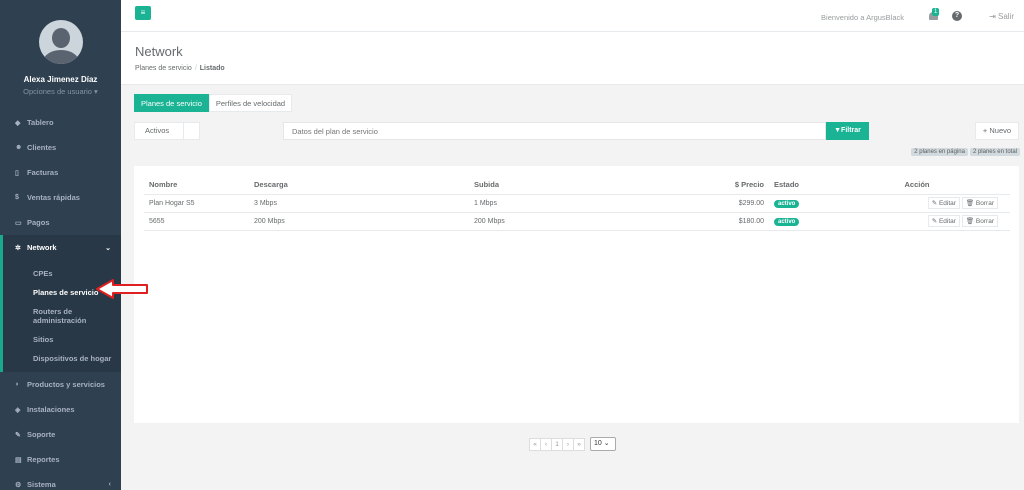 The width and height of the screenshot is (1024, 490). Describe the element at coordinates (60, 247) in the screenshot. I see `sidebar-item-network: ✲ Network ⌄` at that location.